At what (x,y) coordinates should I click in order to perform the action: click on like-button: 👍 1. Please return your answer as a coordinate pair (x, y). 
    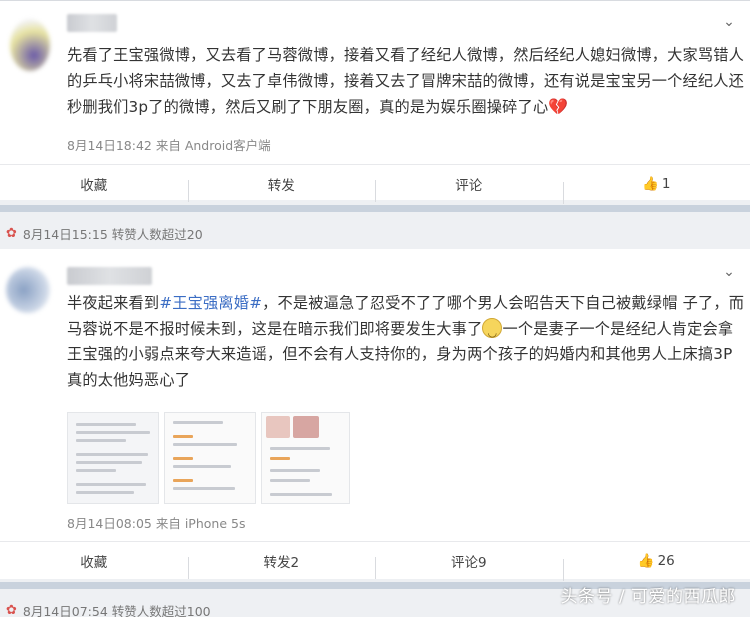
    Looking at the image, I should click on (656, 189).